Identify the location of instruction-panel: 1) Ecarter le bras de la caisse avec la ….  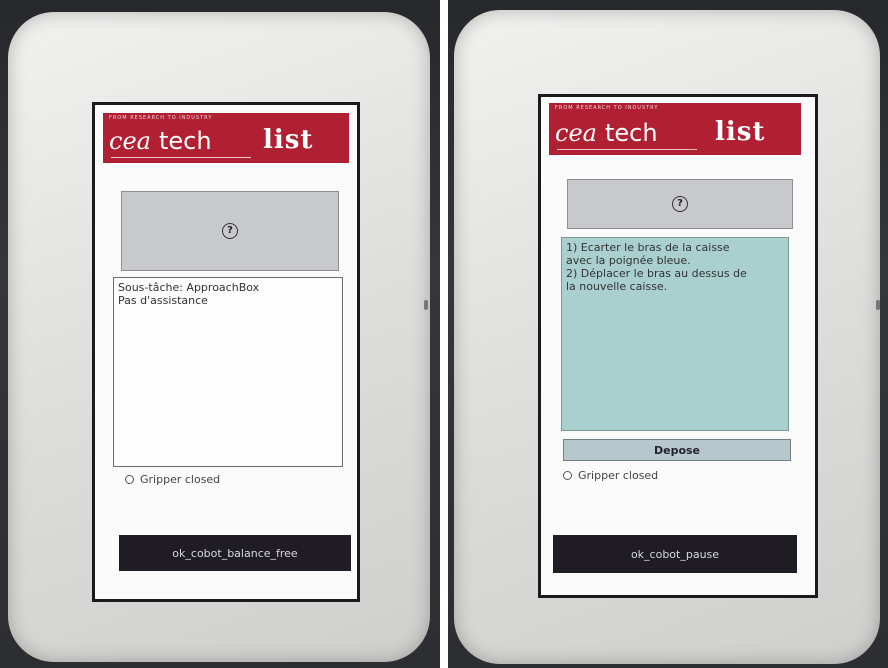
(675, 334).